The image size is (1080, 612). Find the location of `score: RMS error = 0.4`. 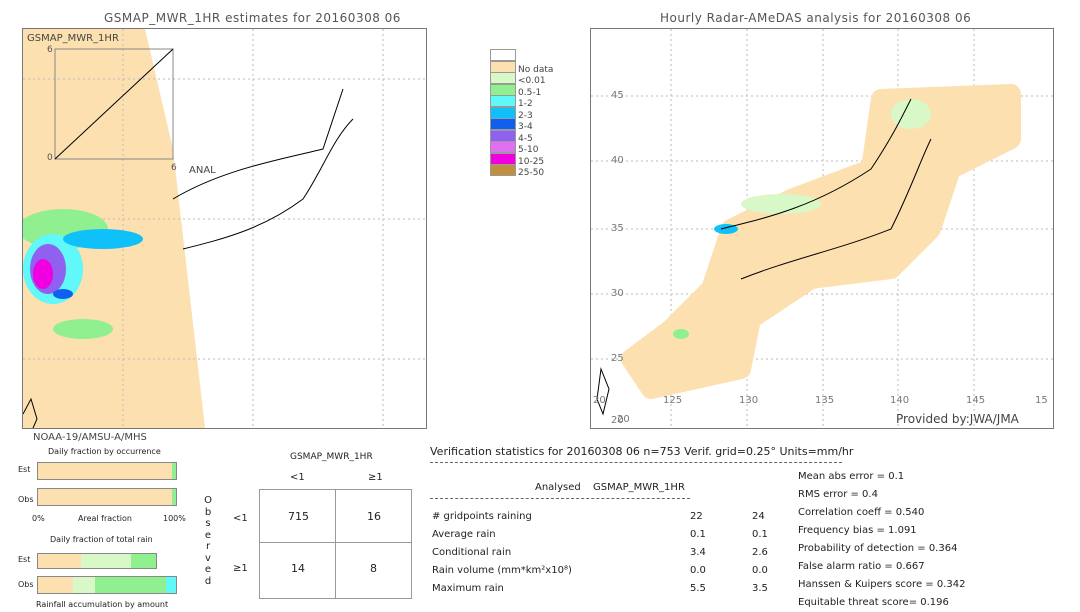

score: RMS error = 0.4 is located at coordinates (838, 494).